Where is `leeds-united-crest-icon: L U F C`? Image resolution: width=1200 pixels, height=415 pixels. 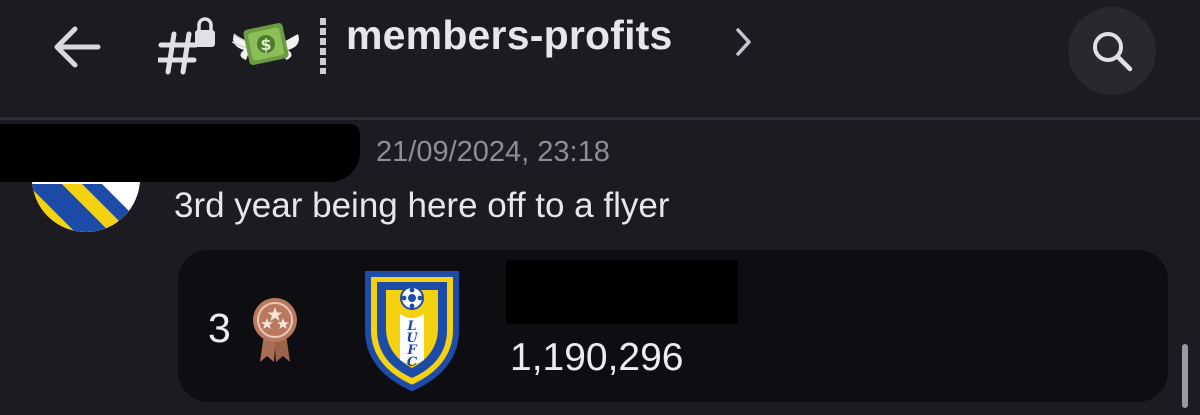
leeds-united-crest-icon: L U F C is located at coordinates (412, 330).